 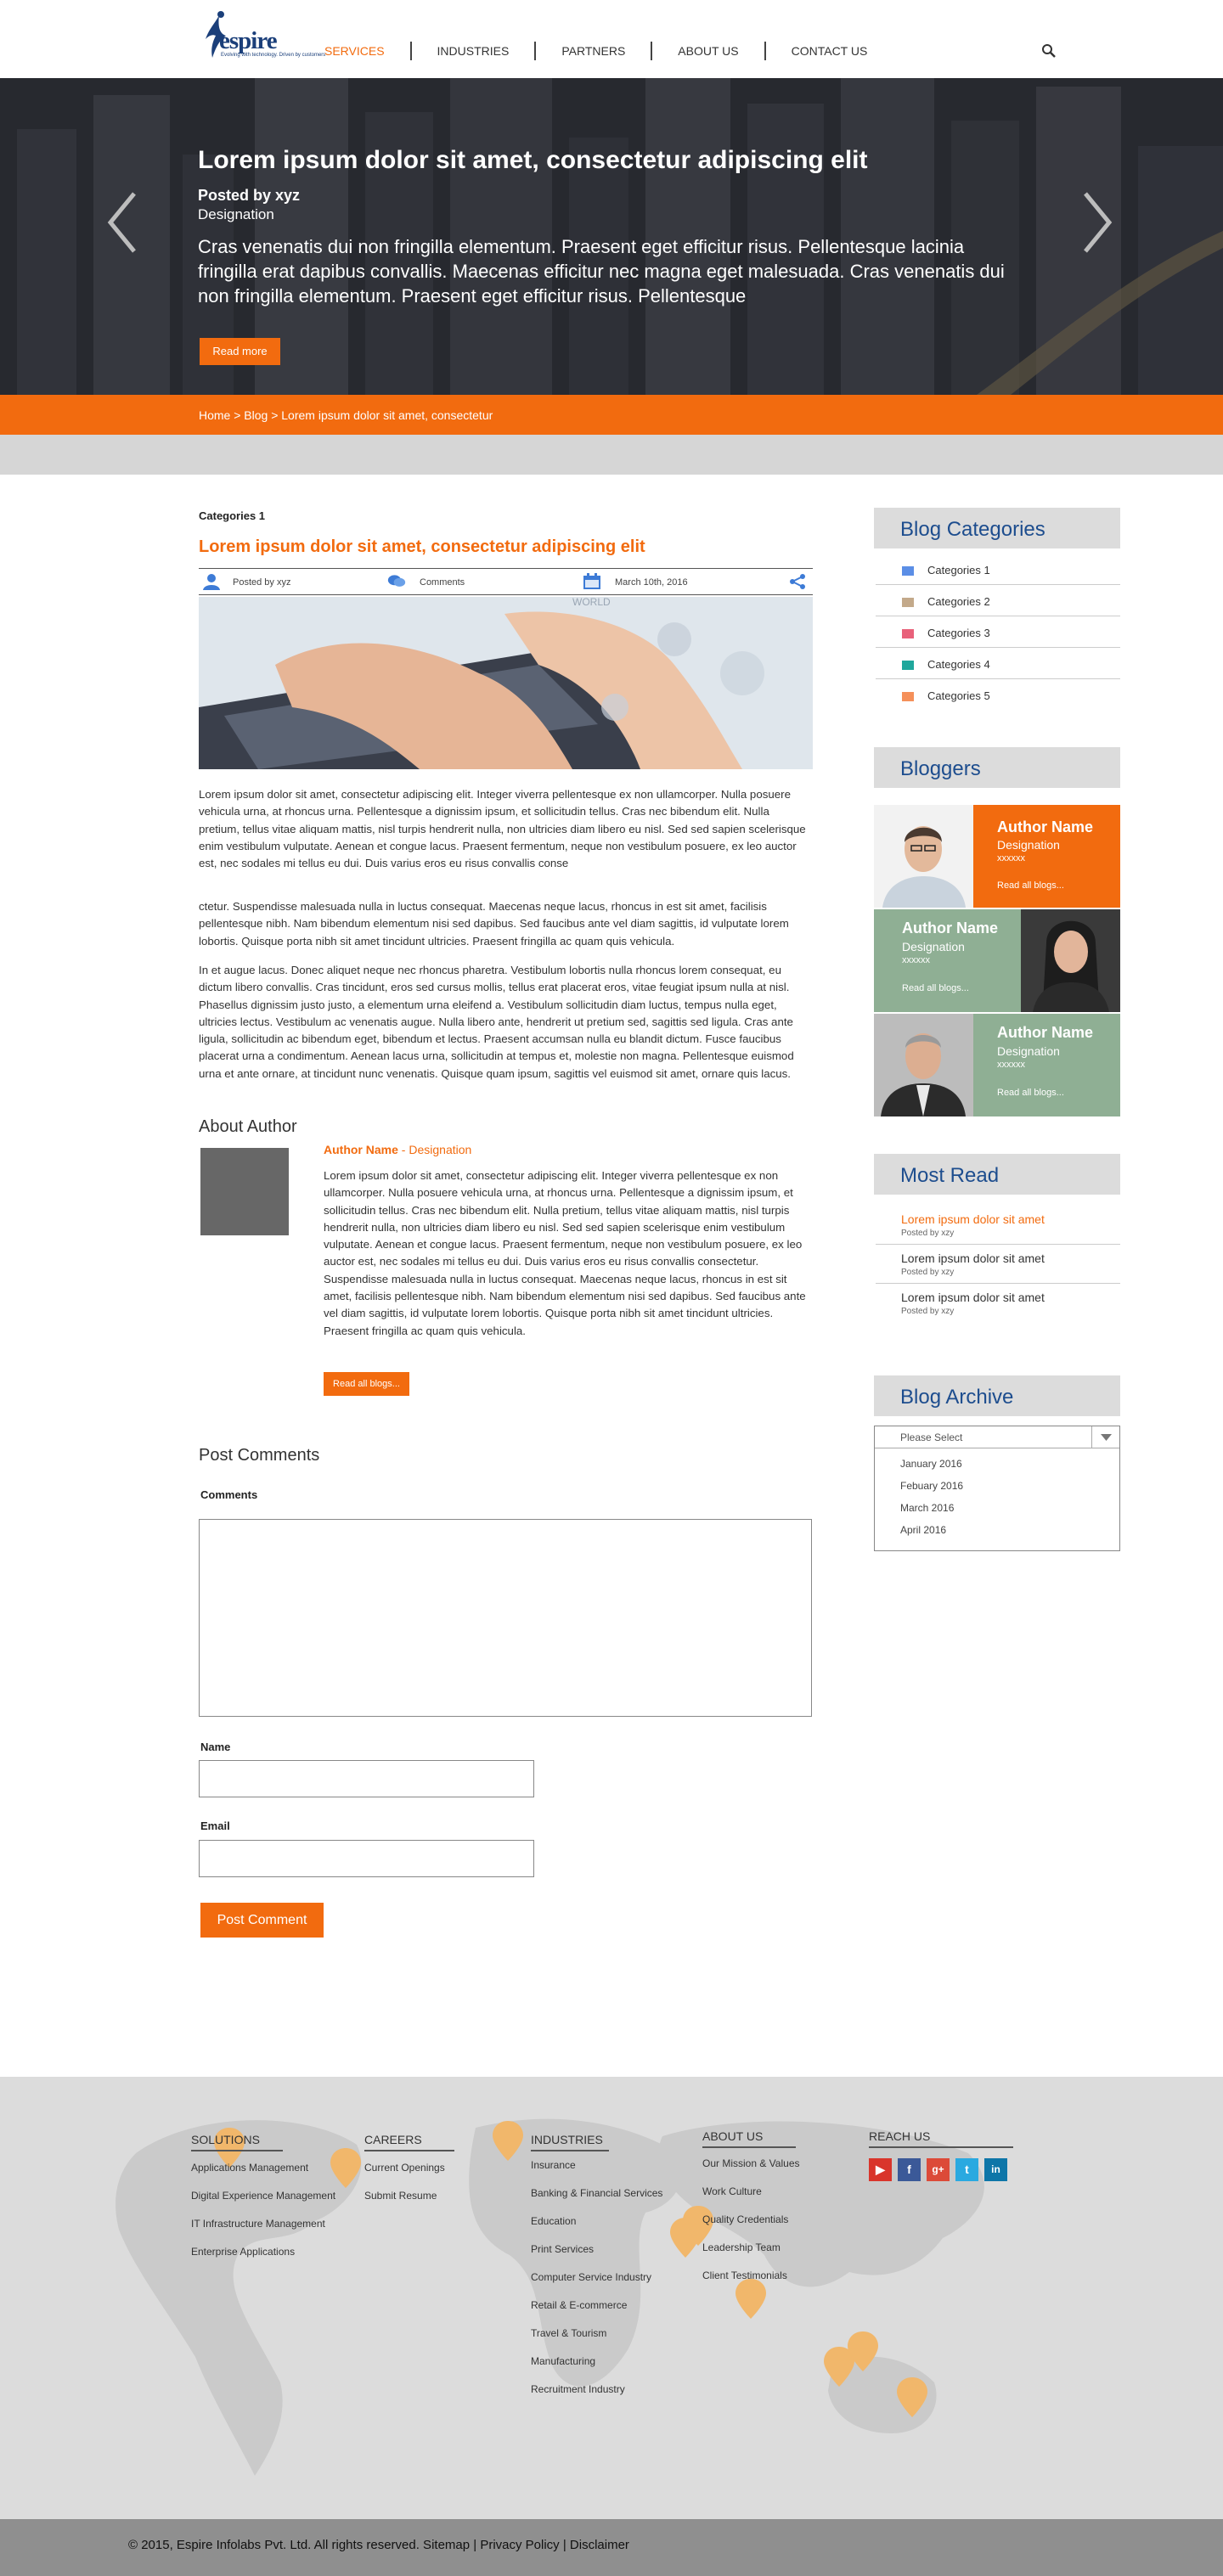 What do you see at coordinates (361, 1149) in the screenshot?
I see `author-name: Author Name` at bounding box center [361, 1149].